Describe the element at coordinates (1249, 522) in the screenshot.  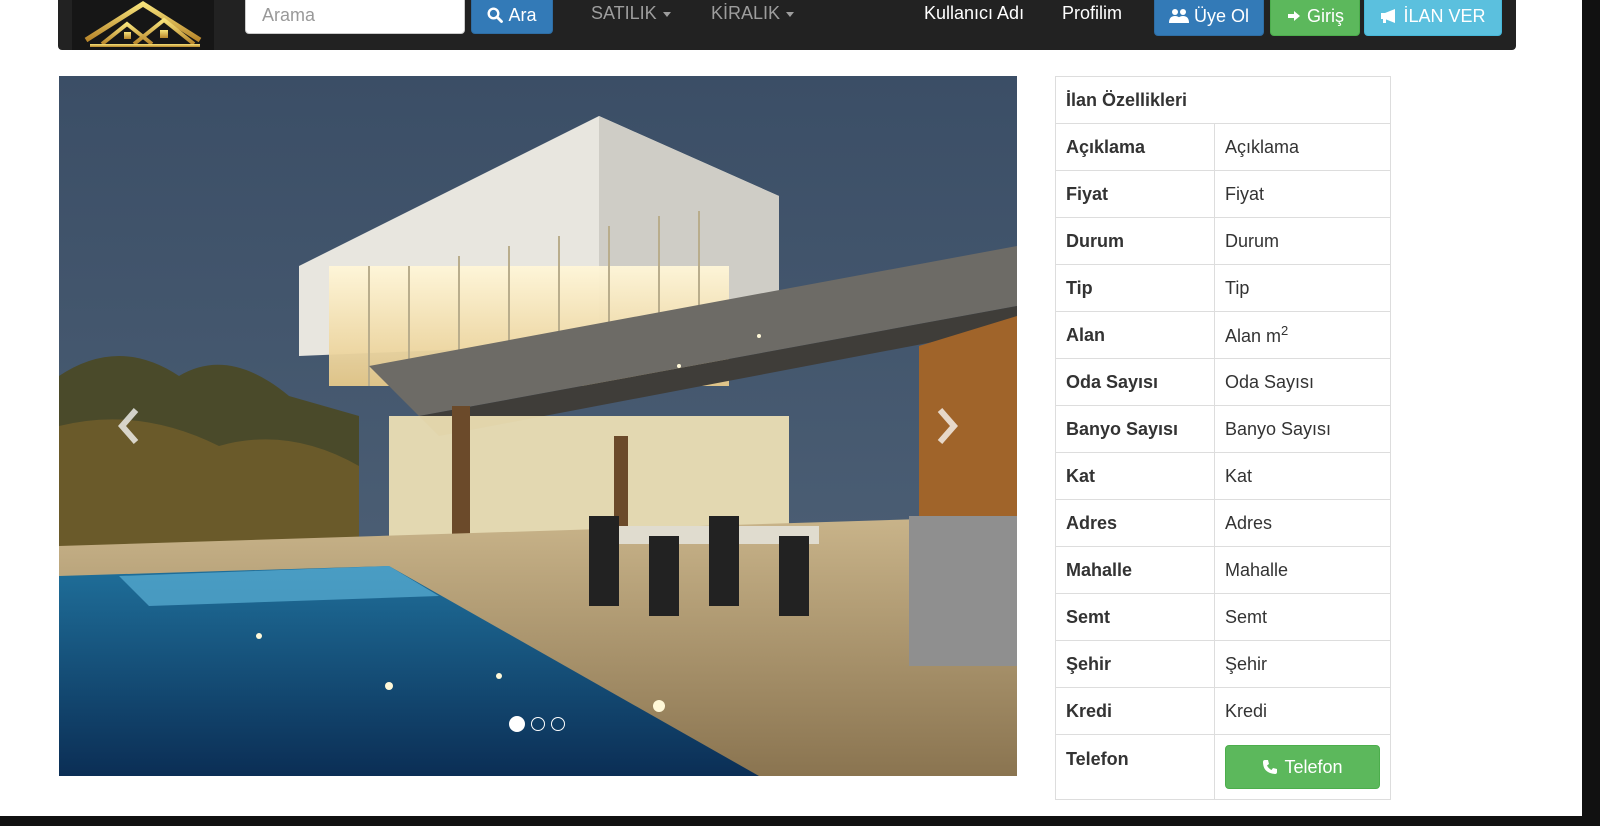
I see `property-value-text: Adres` at that location.